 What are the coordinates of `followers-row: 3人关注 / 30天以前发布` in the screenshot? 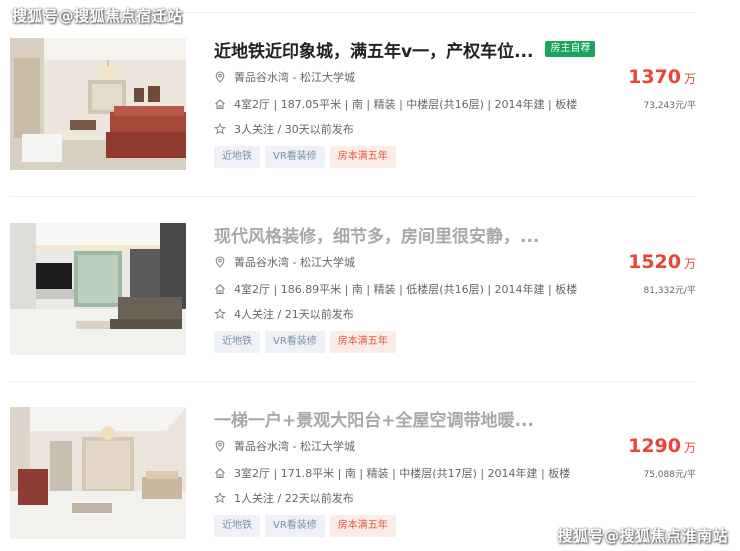 It's located at (284, 129).